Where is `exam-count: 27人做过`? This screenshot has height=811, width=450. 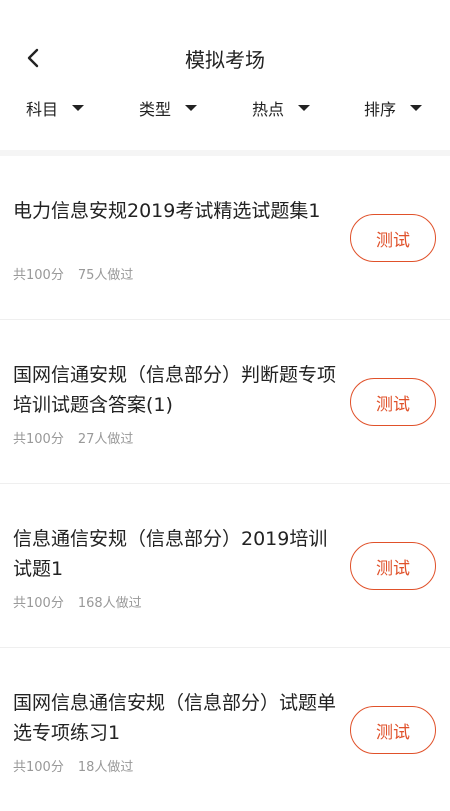
exam-count: 27人做过 is located at coordinates (105, 439).